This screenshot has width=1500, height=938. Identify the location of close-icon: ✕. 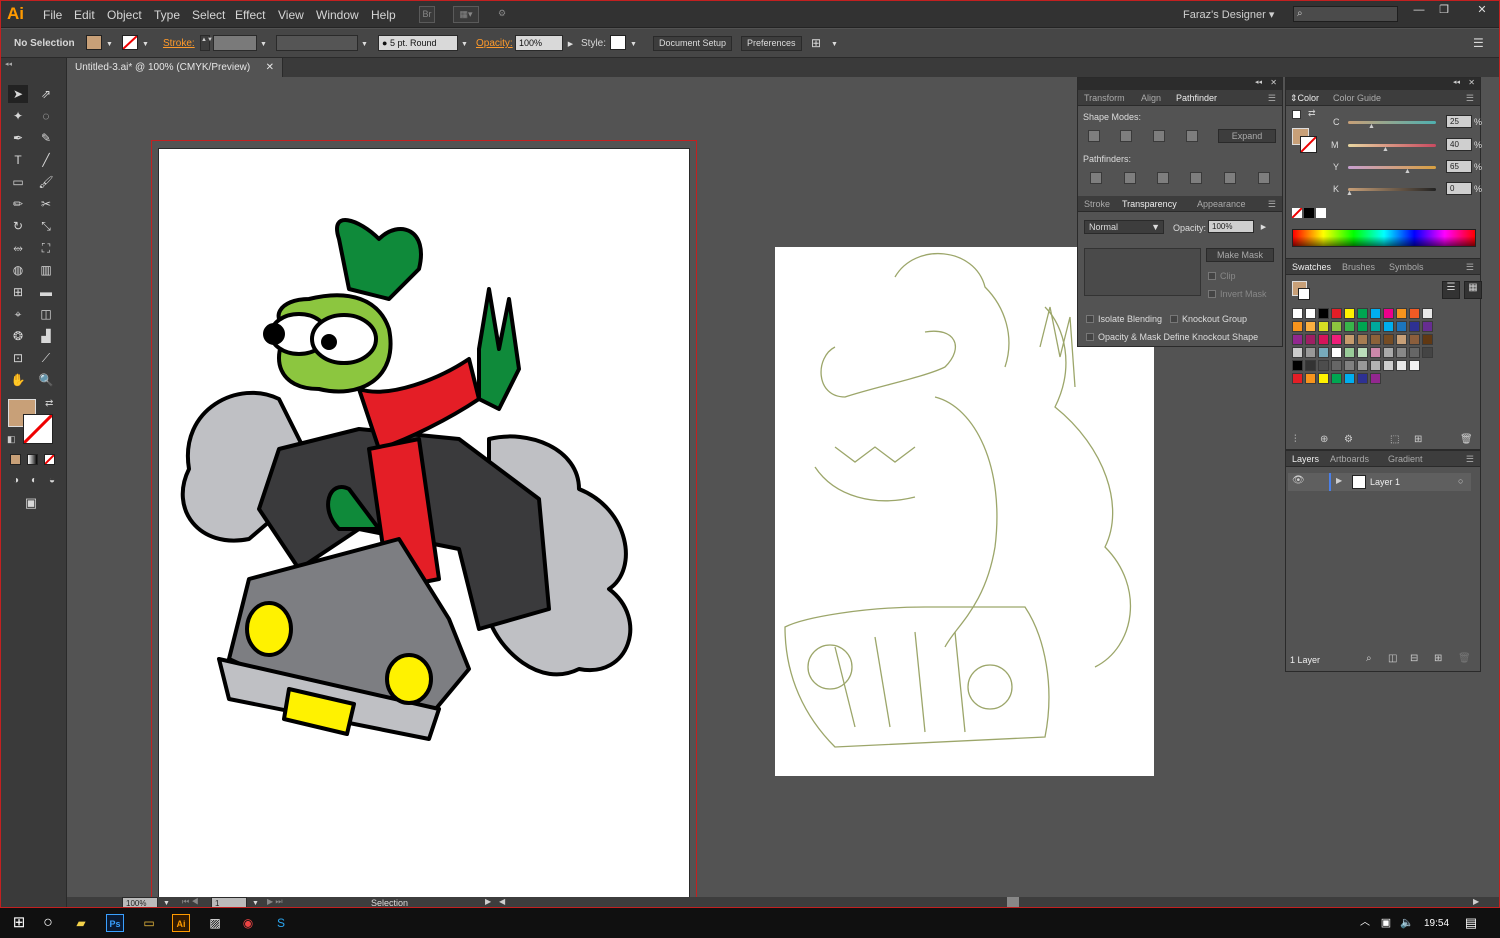
(1482, 10).